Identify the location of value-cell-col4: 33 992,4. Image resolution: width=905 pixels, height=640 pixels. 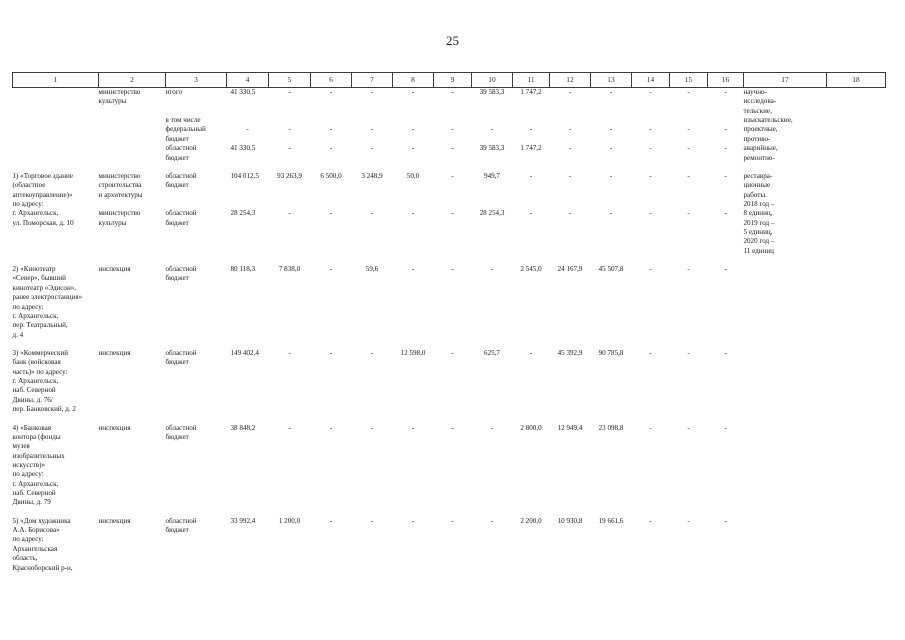
(243, 520).